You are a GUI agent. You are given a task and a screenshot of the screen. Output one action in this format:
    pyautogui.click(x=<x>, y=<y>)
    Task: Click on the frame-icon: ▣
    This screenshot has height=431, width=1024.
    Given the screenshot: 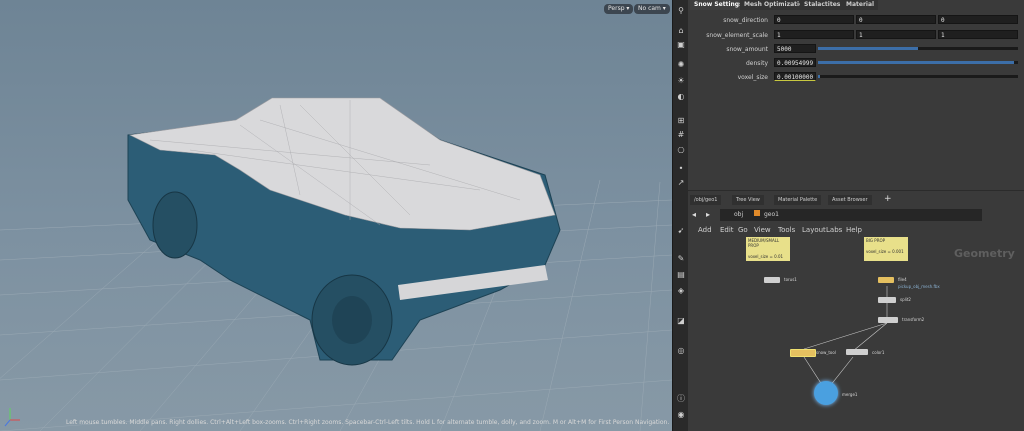 What is the action you would take?
    pyautogui.click(x=681, y=45)
    